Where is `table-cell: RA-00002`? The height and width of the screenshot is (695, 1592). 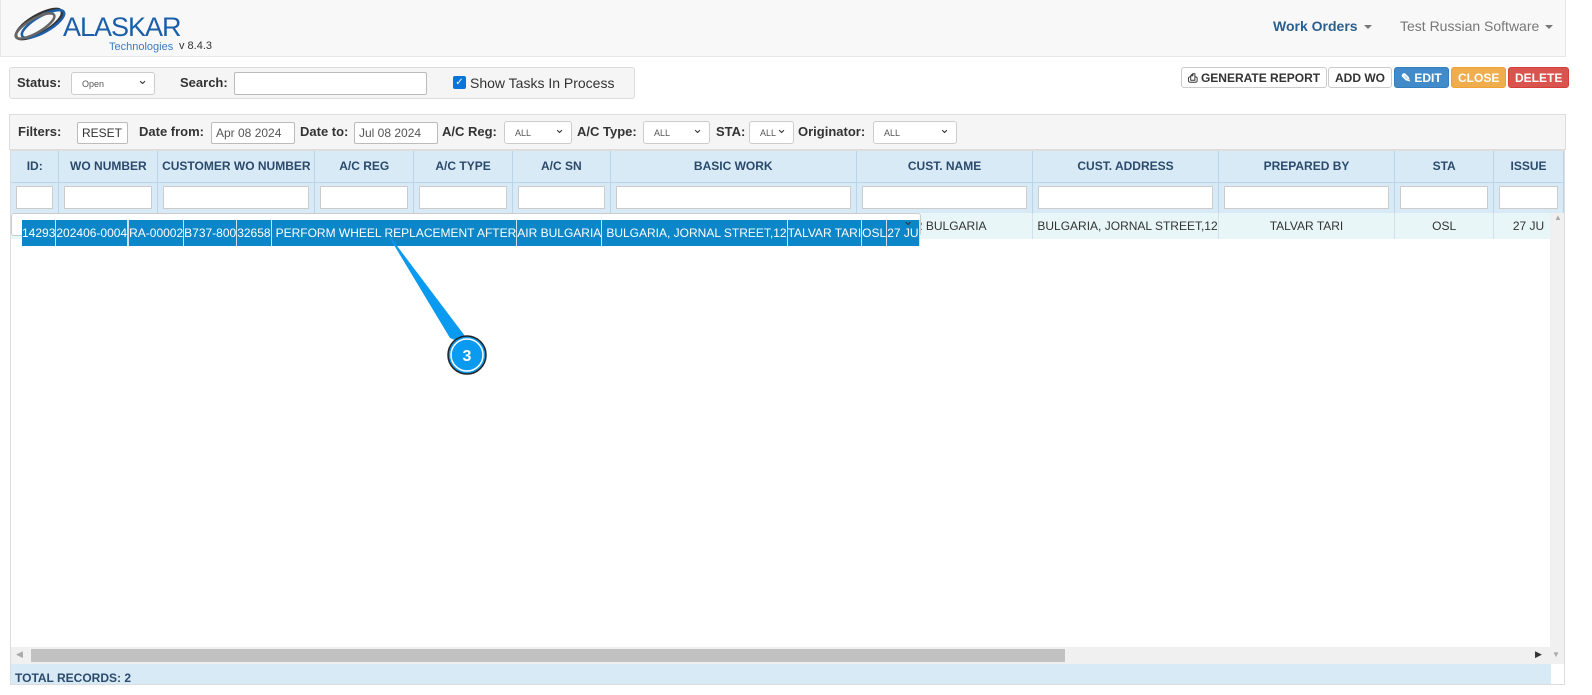 table-cell: RA-00002 is located at coordinates (156, 233).